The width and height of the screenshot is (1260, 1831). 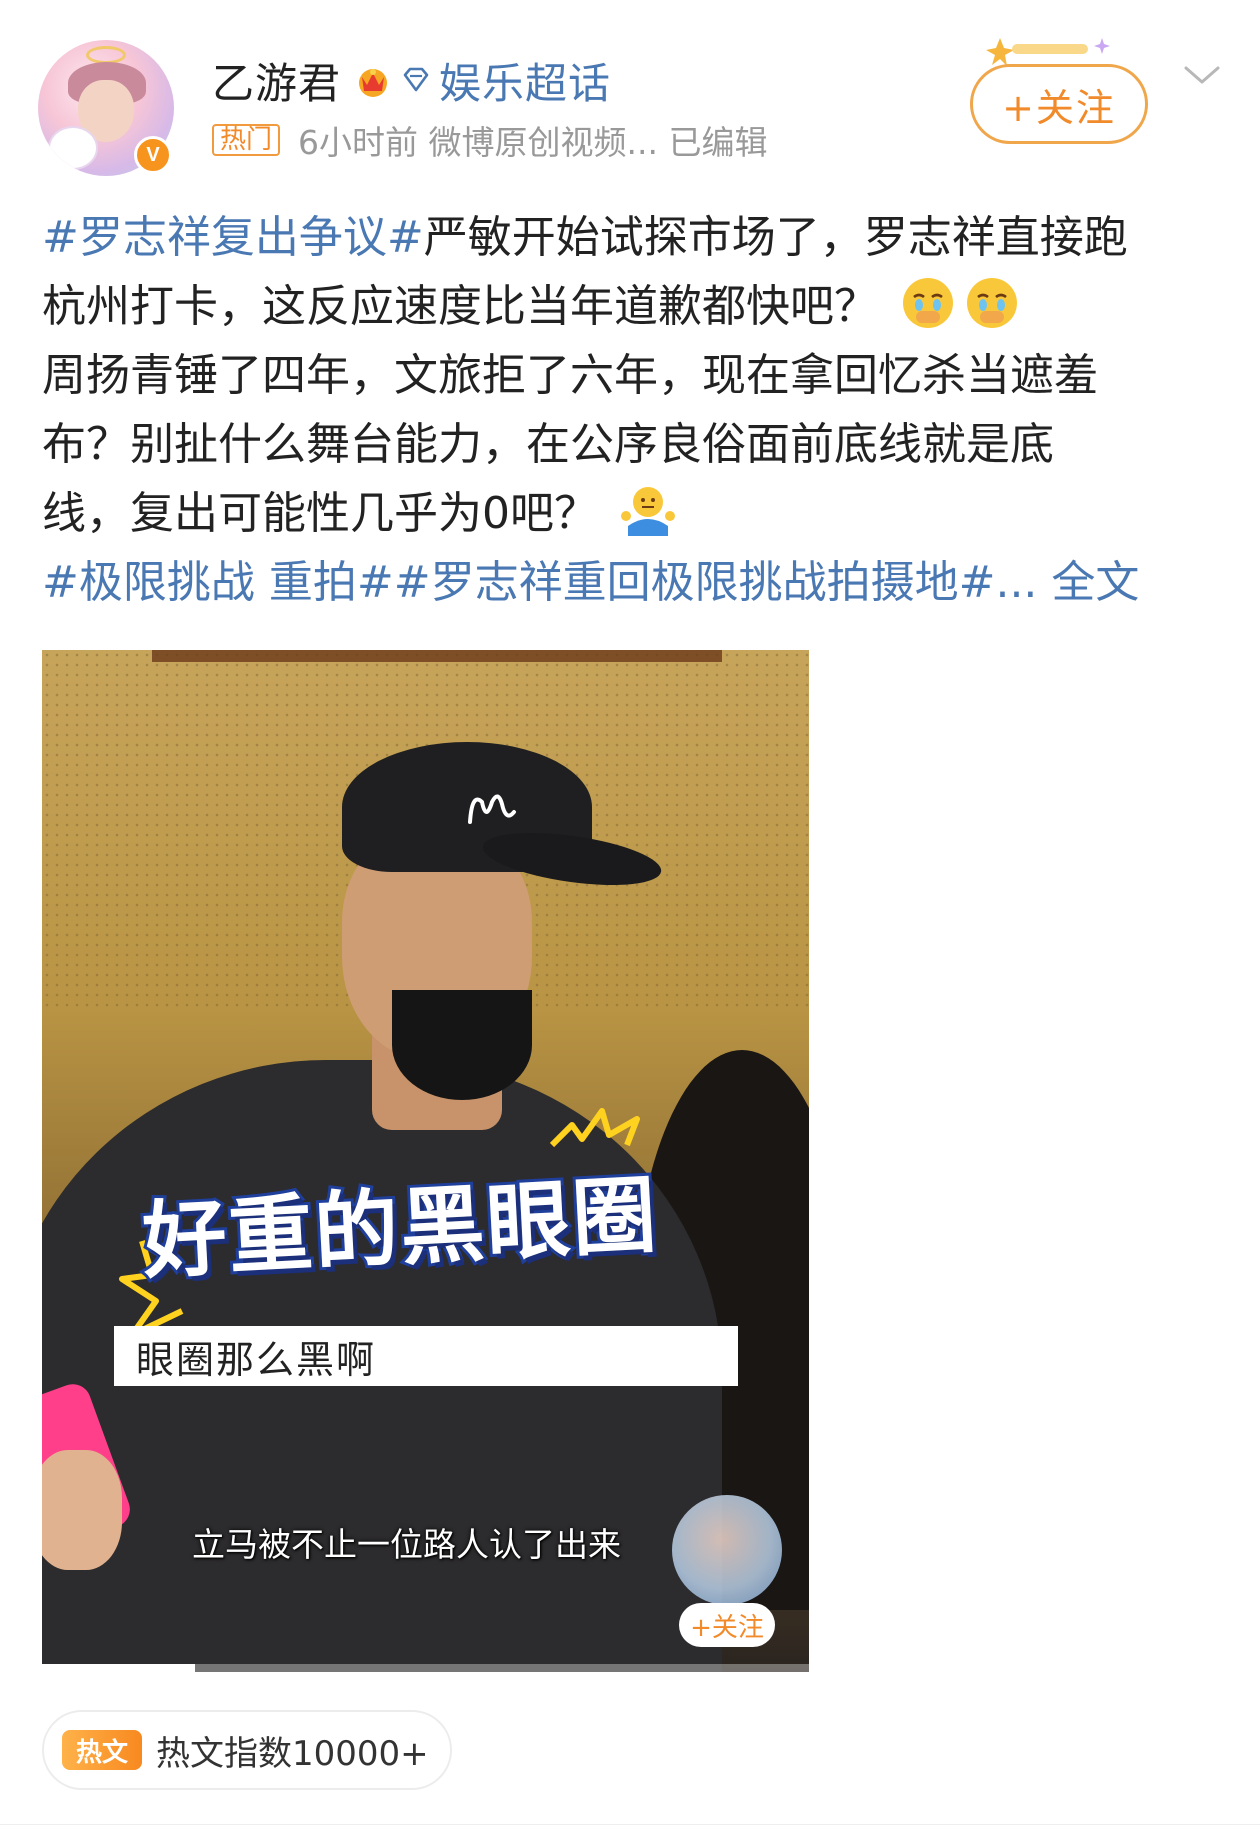 What do you see at coordinates (1095, 582) in the screenshot?
I see `full-text-link: 全文` at bounding box center [1095, 582].